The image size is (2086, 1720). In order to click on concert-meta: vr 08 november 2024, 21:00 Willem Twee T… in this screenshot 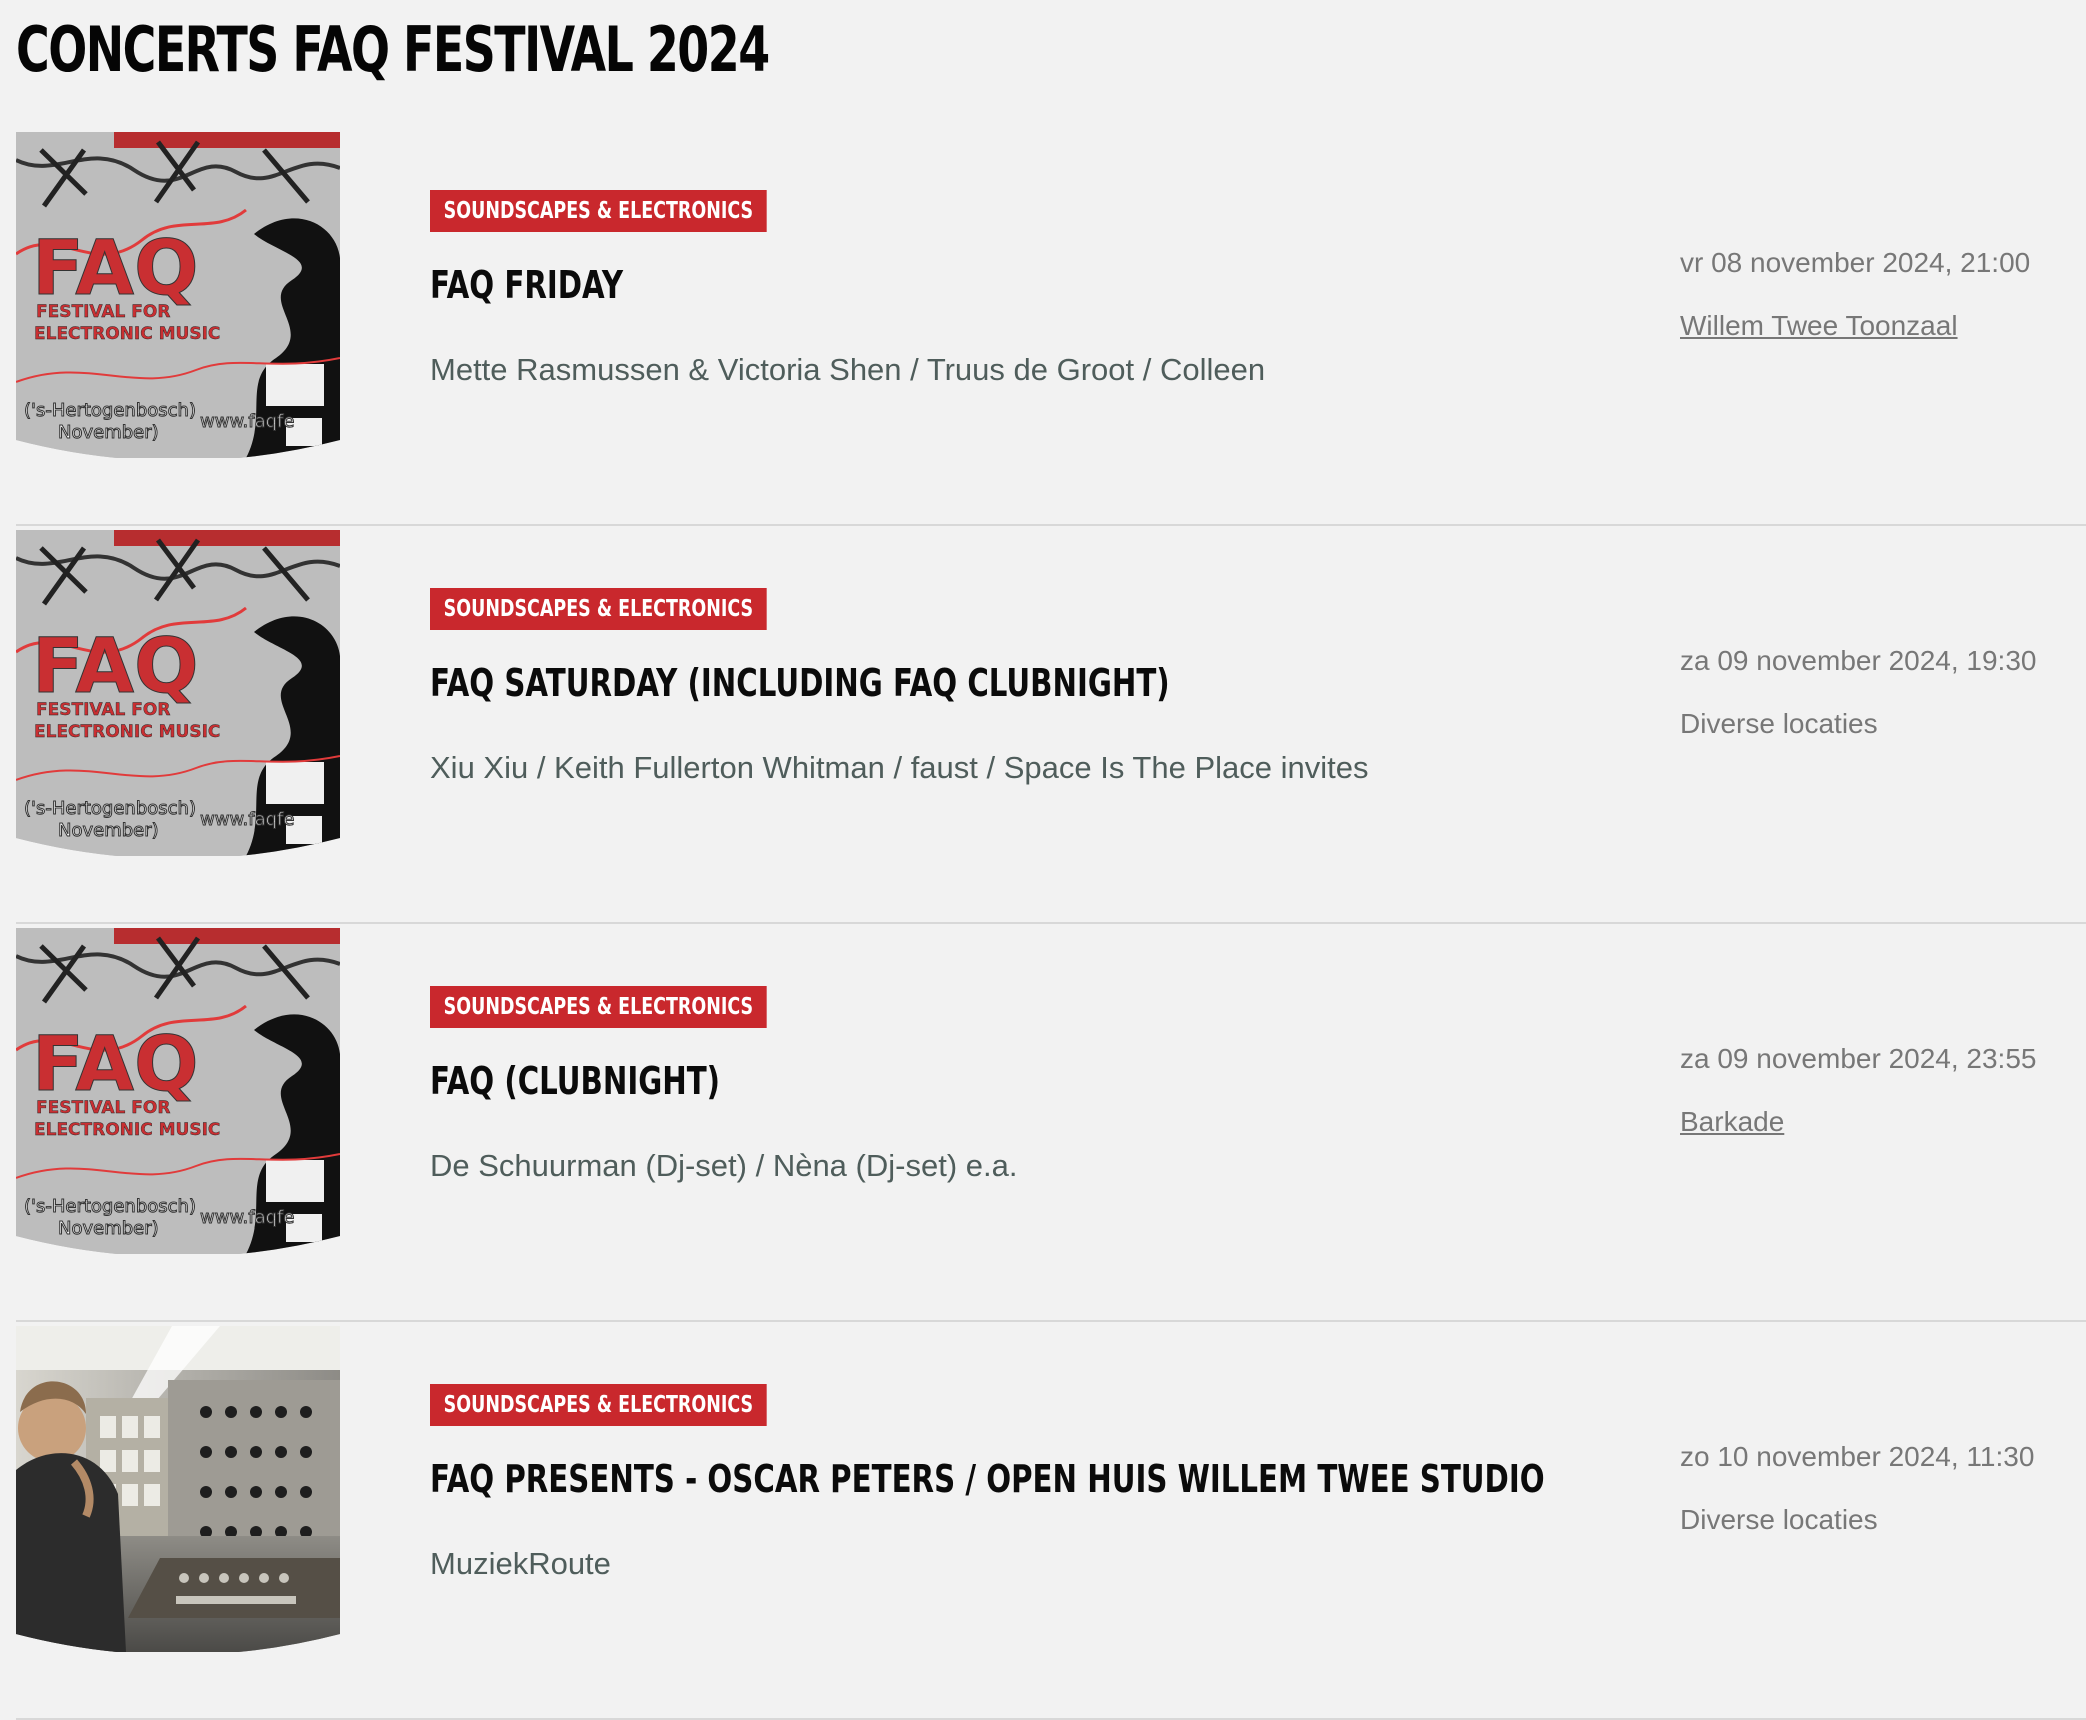, I will do `click(1865, 294)`.